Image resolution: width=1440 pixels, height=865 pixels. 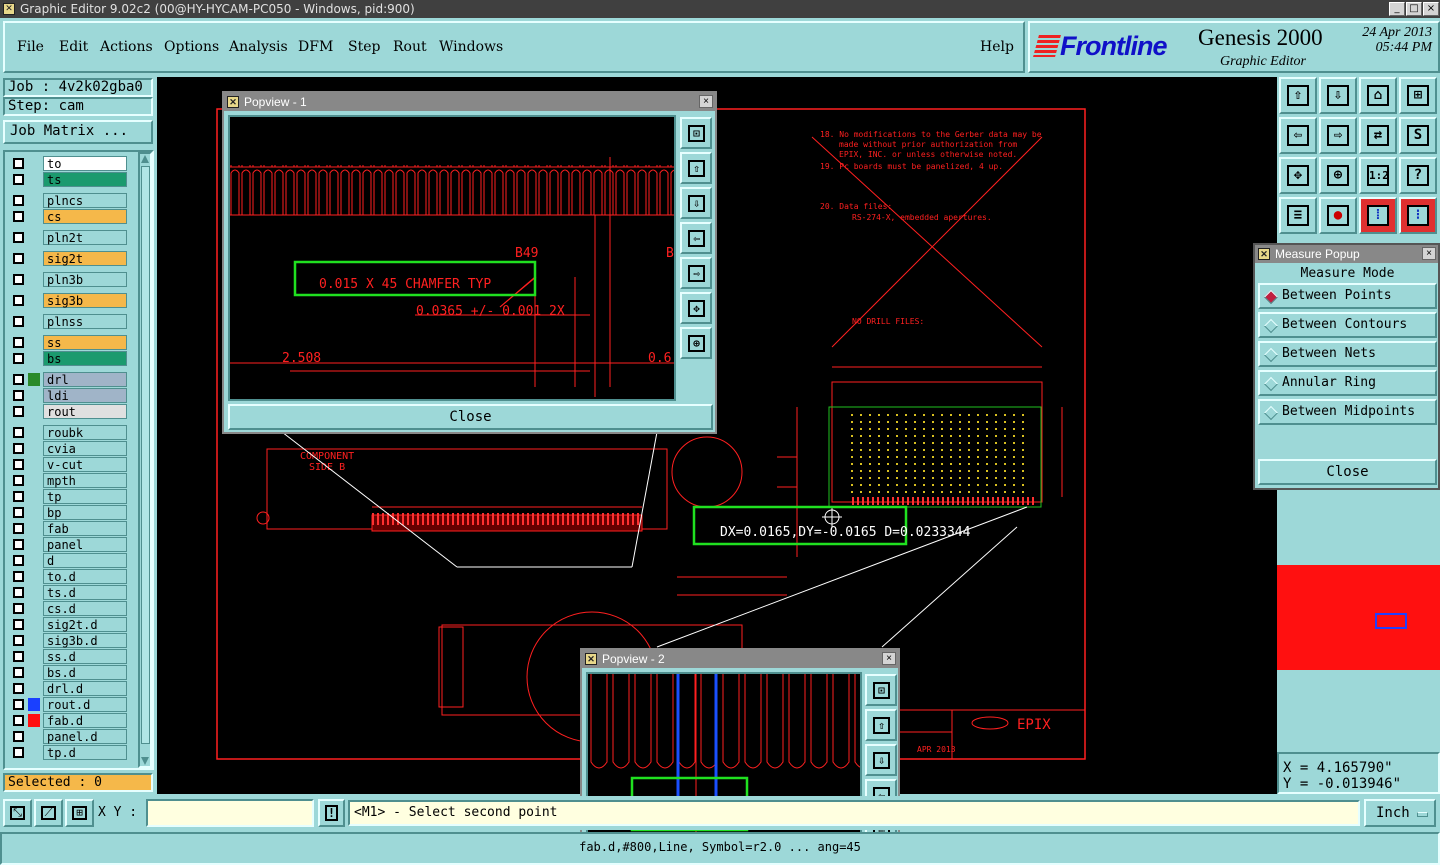 I want to click on layer-name: bs.d, so click(x=85, y=672).